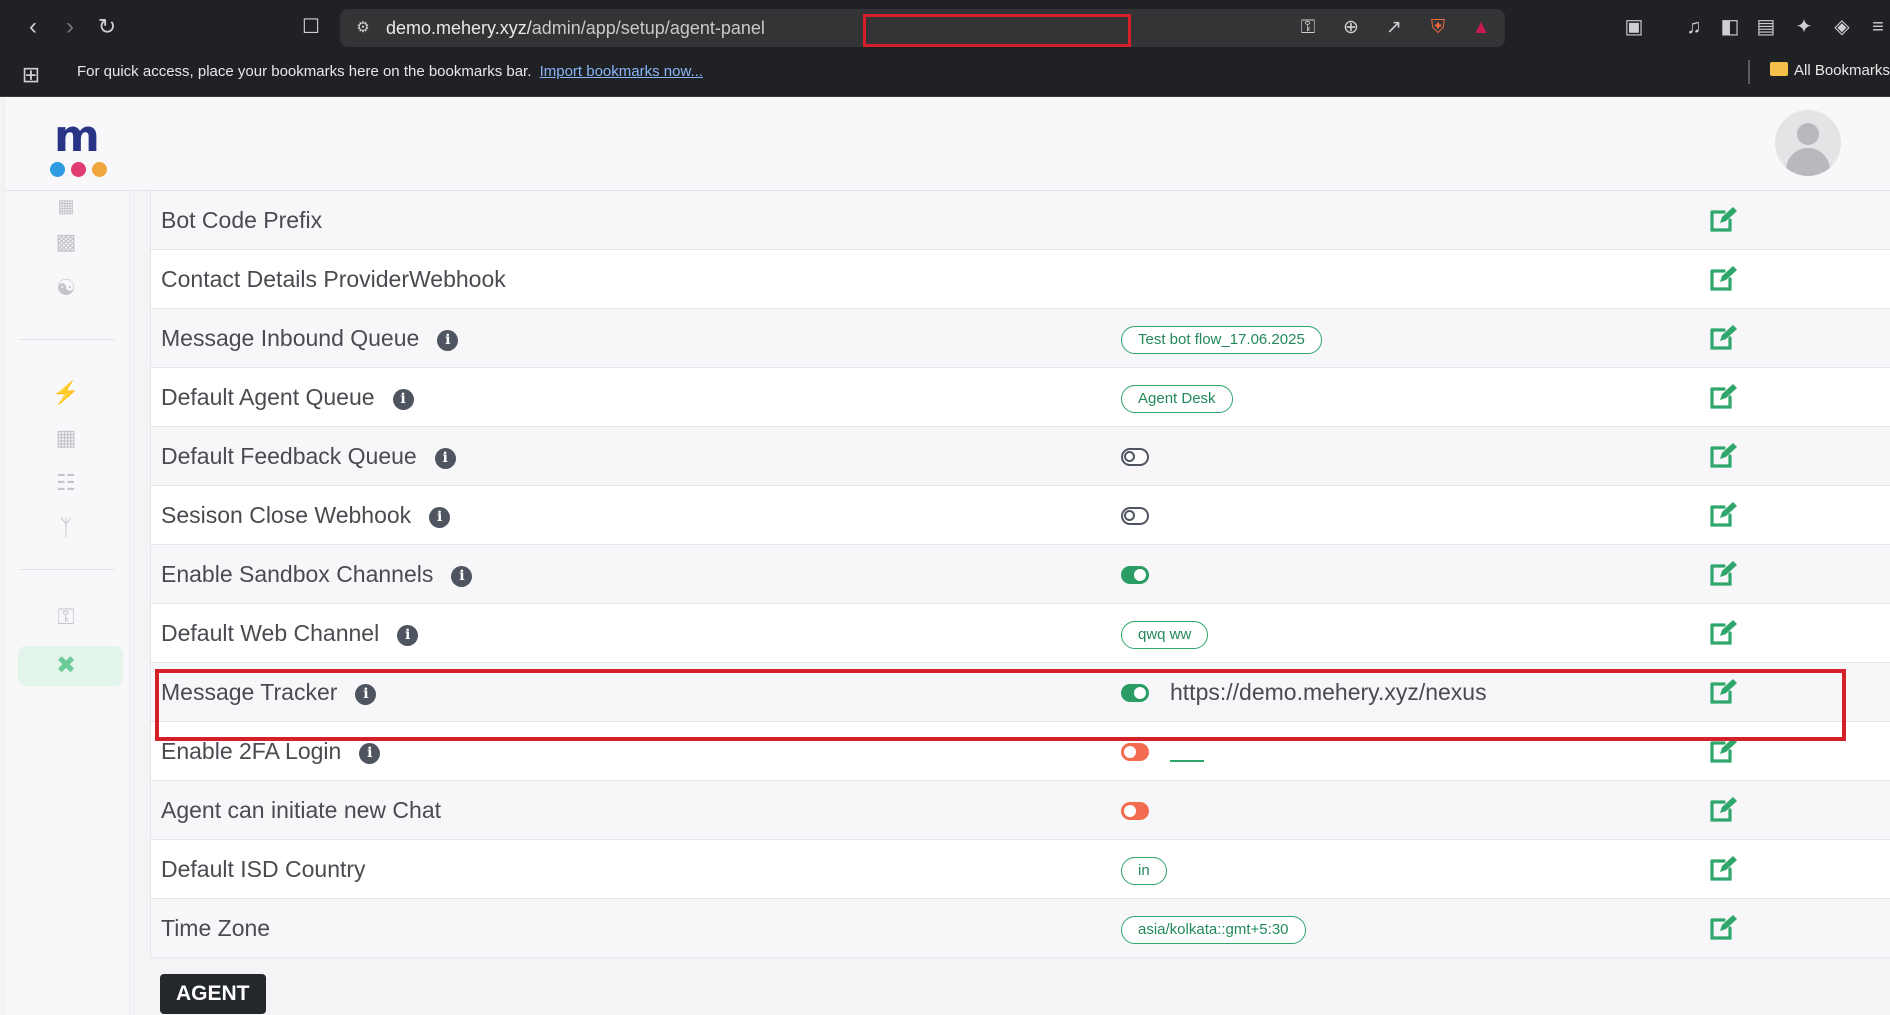 This screenshot has height=1015, width=1890. I want to click on branch-icon: ᛉ, so click(66, 528).